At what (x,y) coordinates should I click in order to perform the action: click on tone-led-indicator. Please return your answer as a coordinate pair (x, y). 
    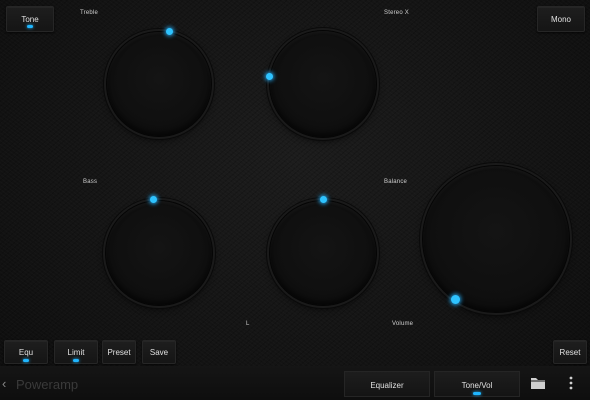
    Looking at the image, I should click on (30, 26).